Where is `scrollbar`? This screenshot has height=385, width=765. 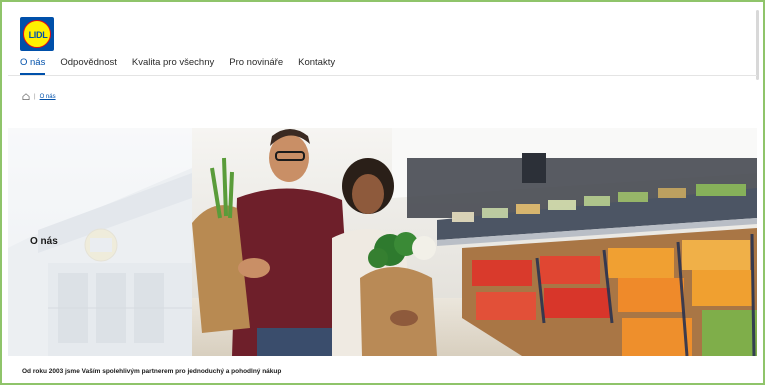
scrollbar is located at coordinates (757, 45).